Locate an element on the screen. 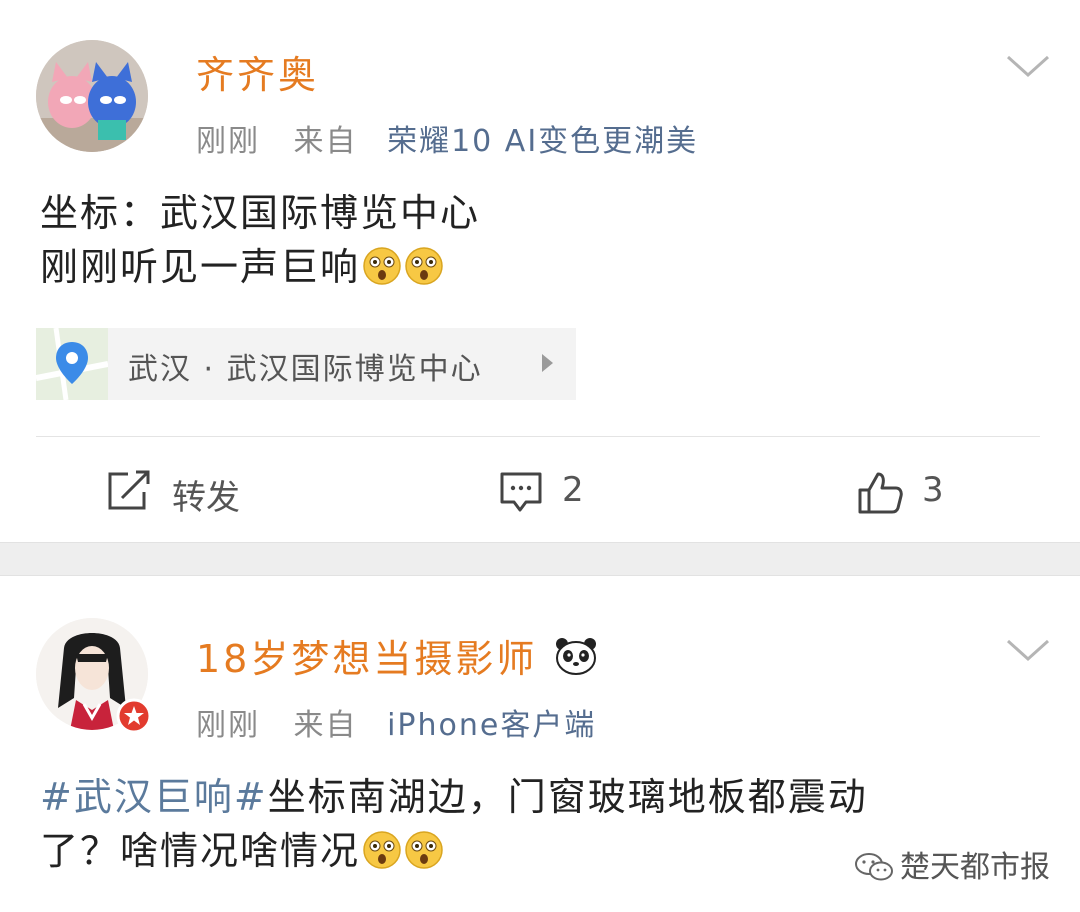  repost-label: 转发 is located at coordinates (206, 498).